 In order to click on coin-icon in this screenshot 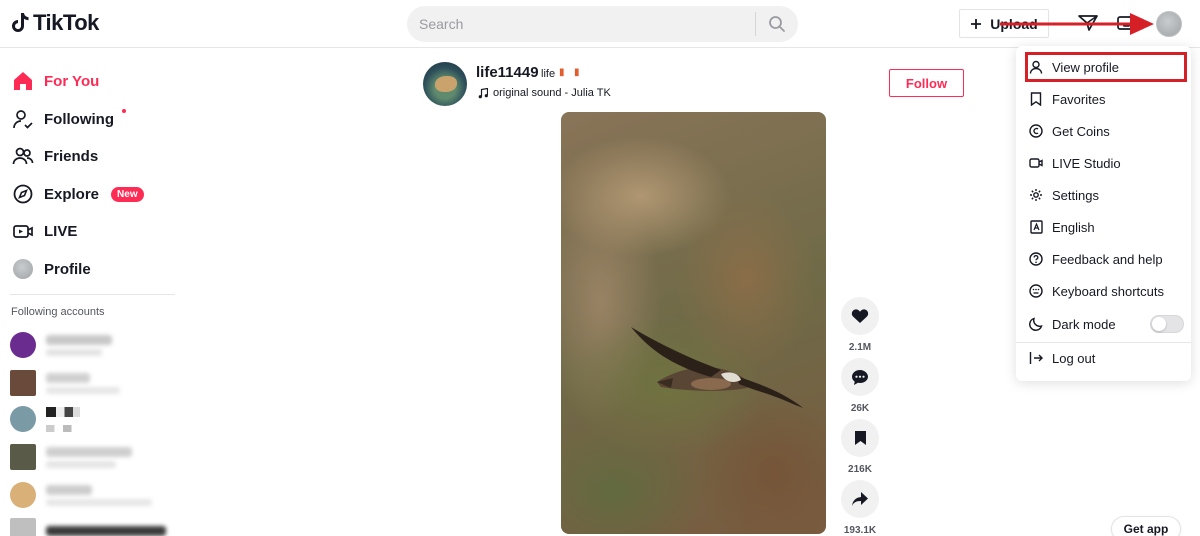, I will do `click(1036, 131)`.